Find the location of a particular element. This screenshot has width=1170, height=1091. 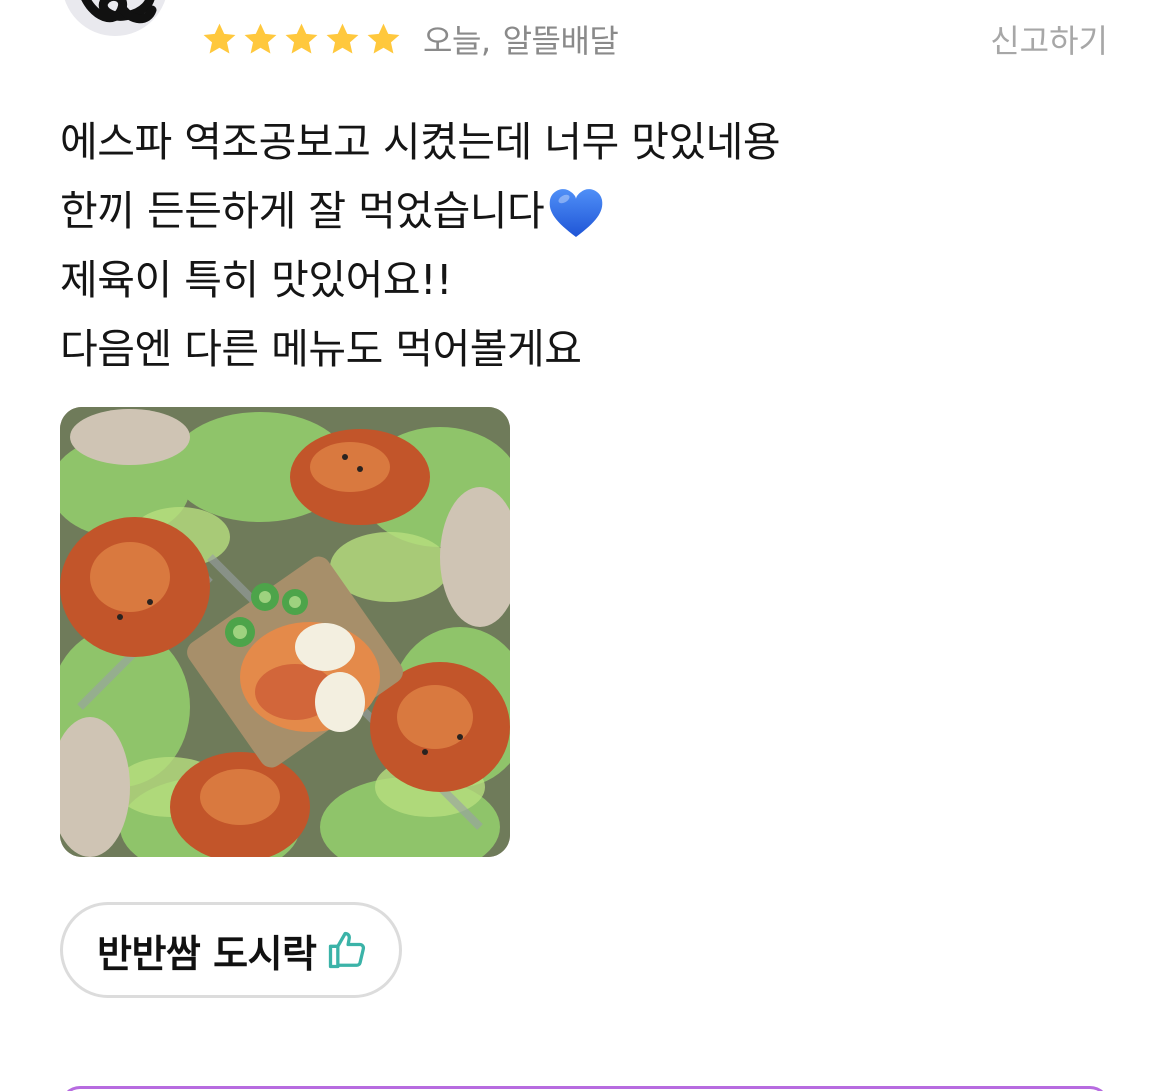

menu-name: 반반쌈 도시락 is located at coordinates (207, 953).